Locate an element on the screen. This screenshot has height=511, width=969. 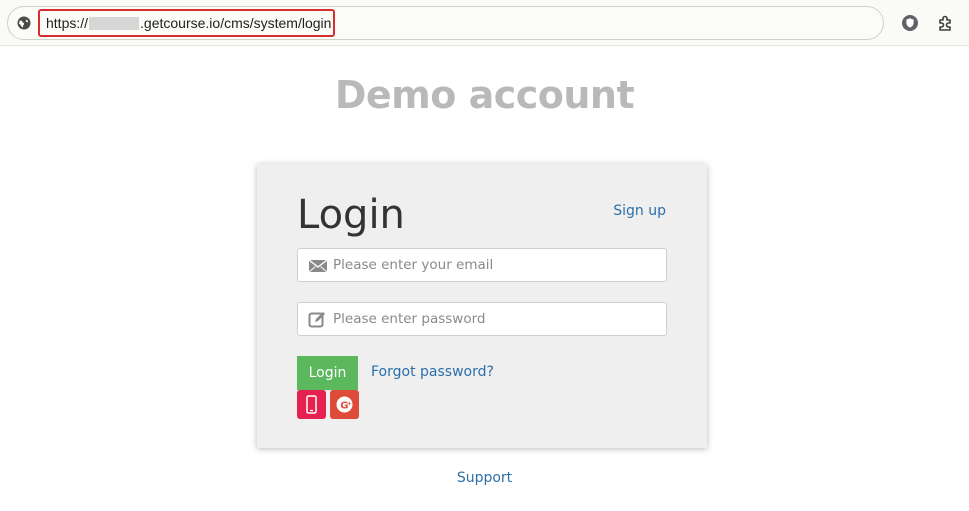
password-field-wrapper is located at coordinates (482, 319).